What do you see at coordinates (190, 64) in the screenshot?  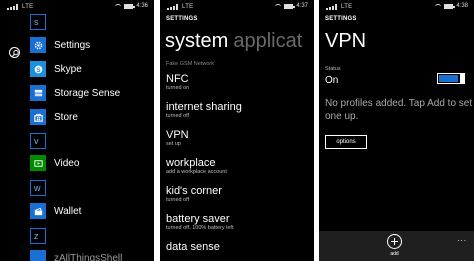 I see `scrolled-item: Fake GSM Network` at bounding box center [190, 64].